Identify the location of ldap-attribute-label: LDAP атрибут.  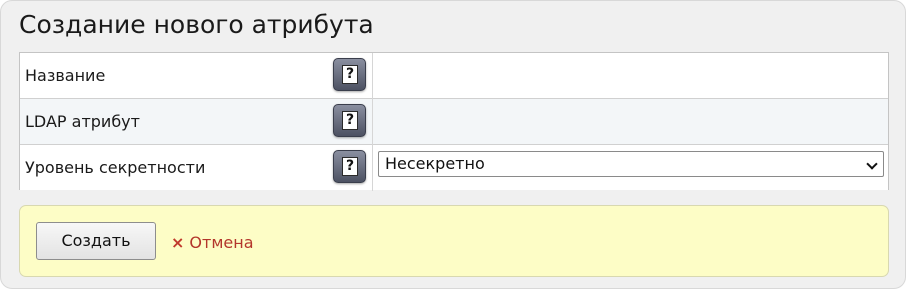
(82, 121).